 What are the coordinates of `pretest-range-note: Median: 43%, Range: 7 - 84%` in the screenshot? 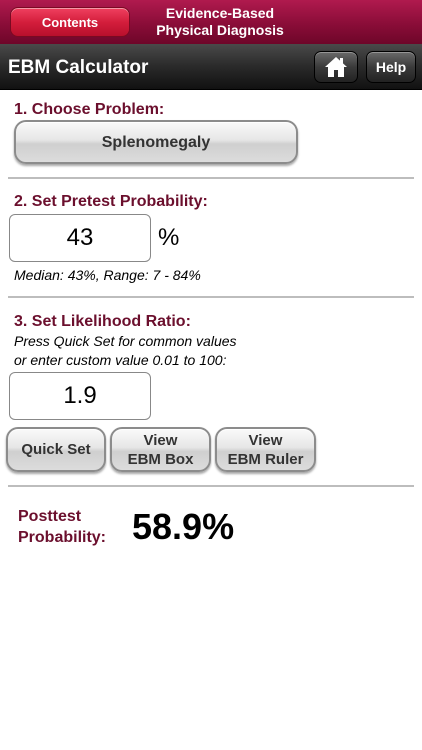 It's located at (107, 275).